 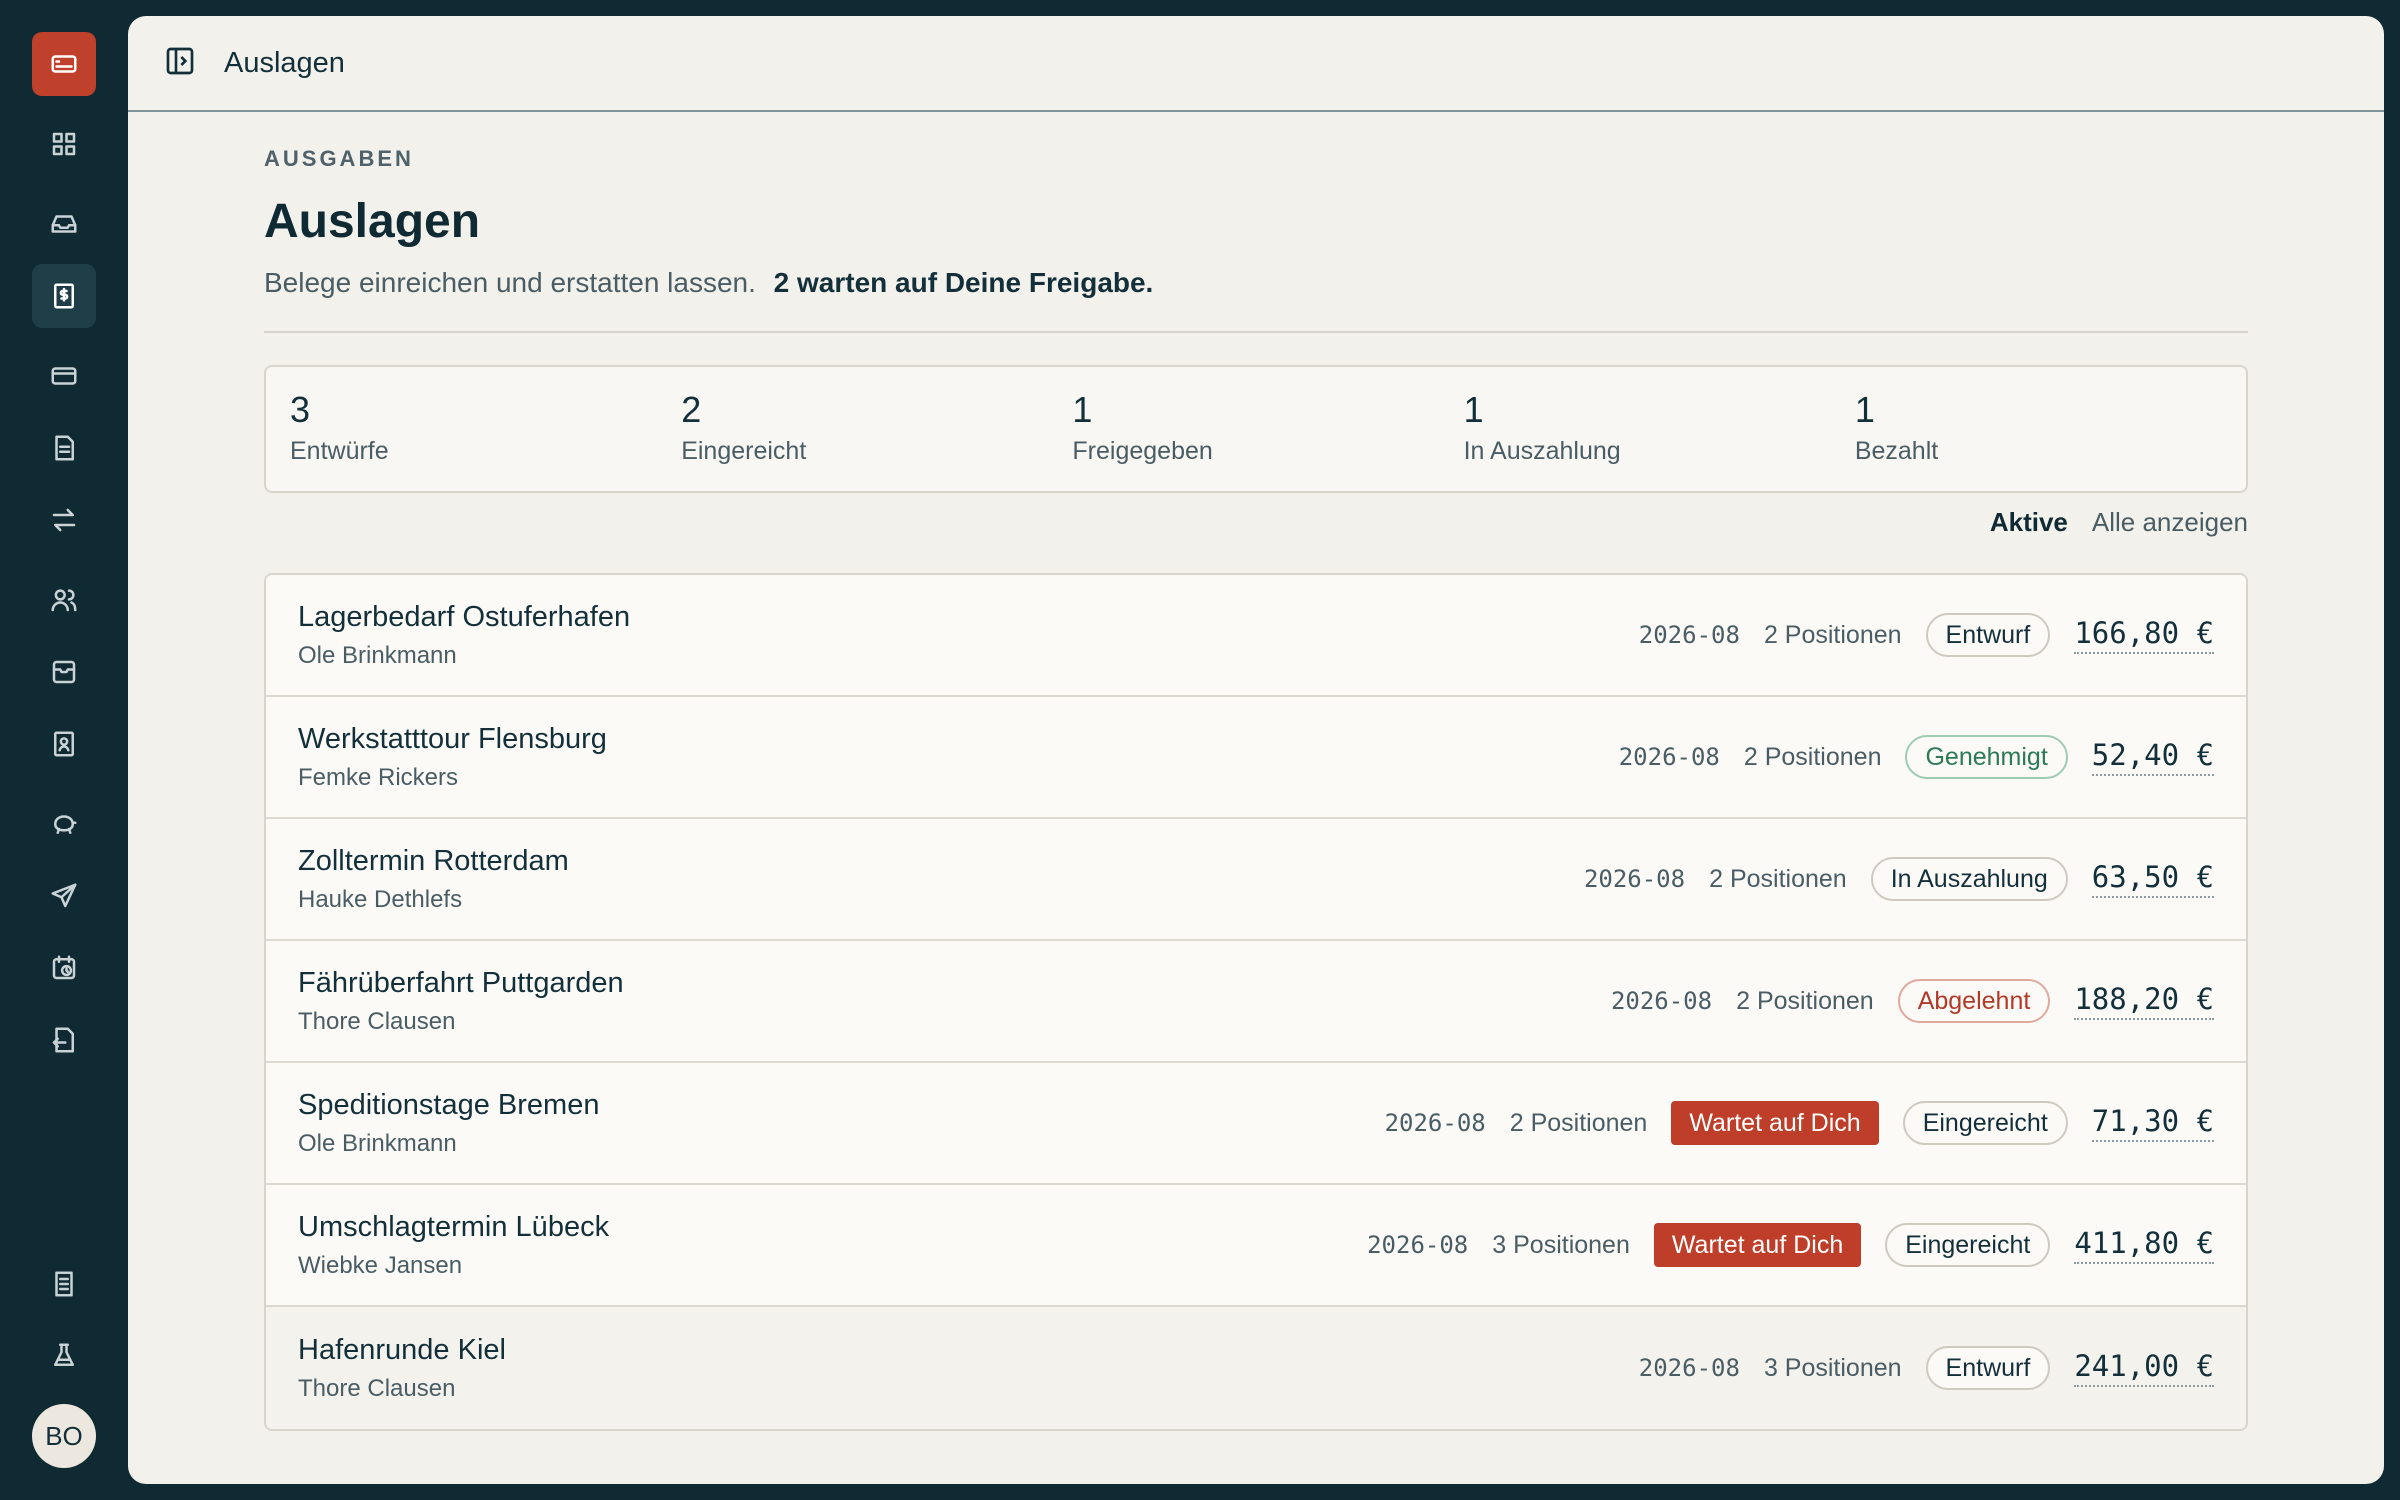 What do you see at coordinates (2144, 1001) in the screenshot?
I see `expense-amount: 188,20 €` at bounding box center [2144, 1001].